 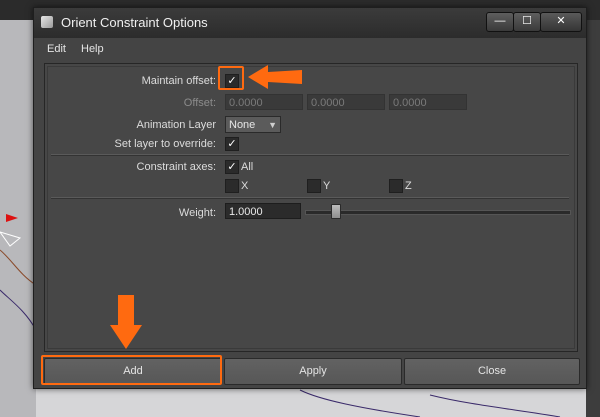 I want to click on maintain-offset-label: Maintain offset:, so click(x=178, y=81).